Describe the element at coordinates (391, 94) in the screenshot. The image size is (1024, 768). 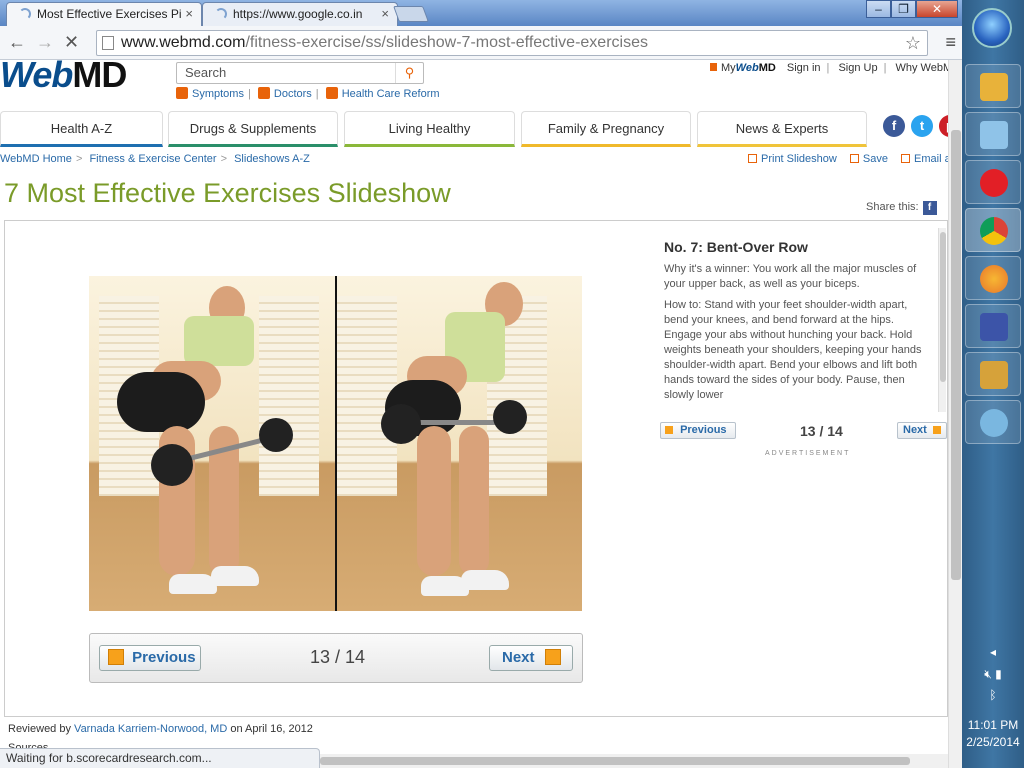
I see `link-health-care-reform: Health Care Reform` at that location.